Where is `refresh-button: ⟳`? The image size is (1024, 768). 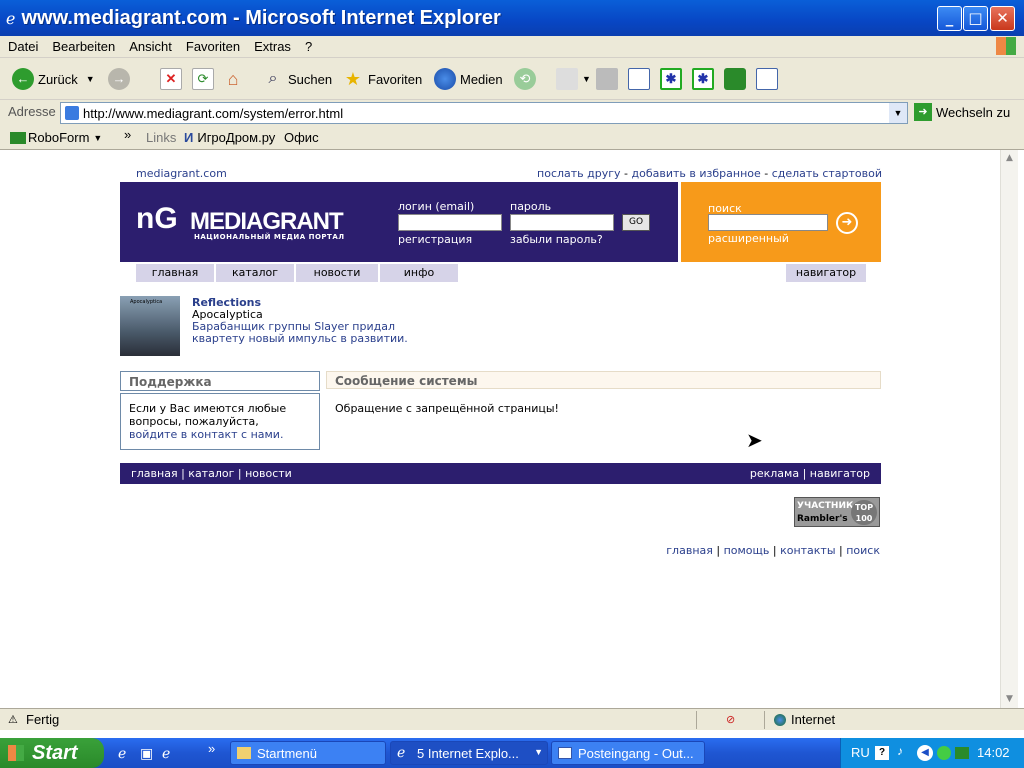 refresh-button: ⟳ is located at coordinates (205, 79).